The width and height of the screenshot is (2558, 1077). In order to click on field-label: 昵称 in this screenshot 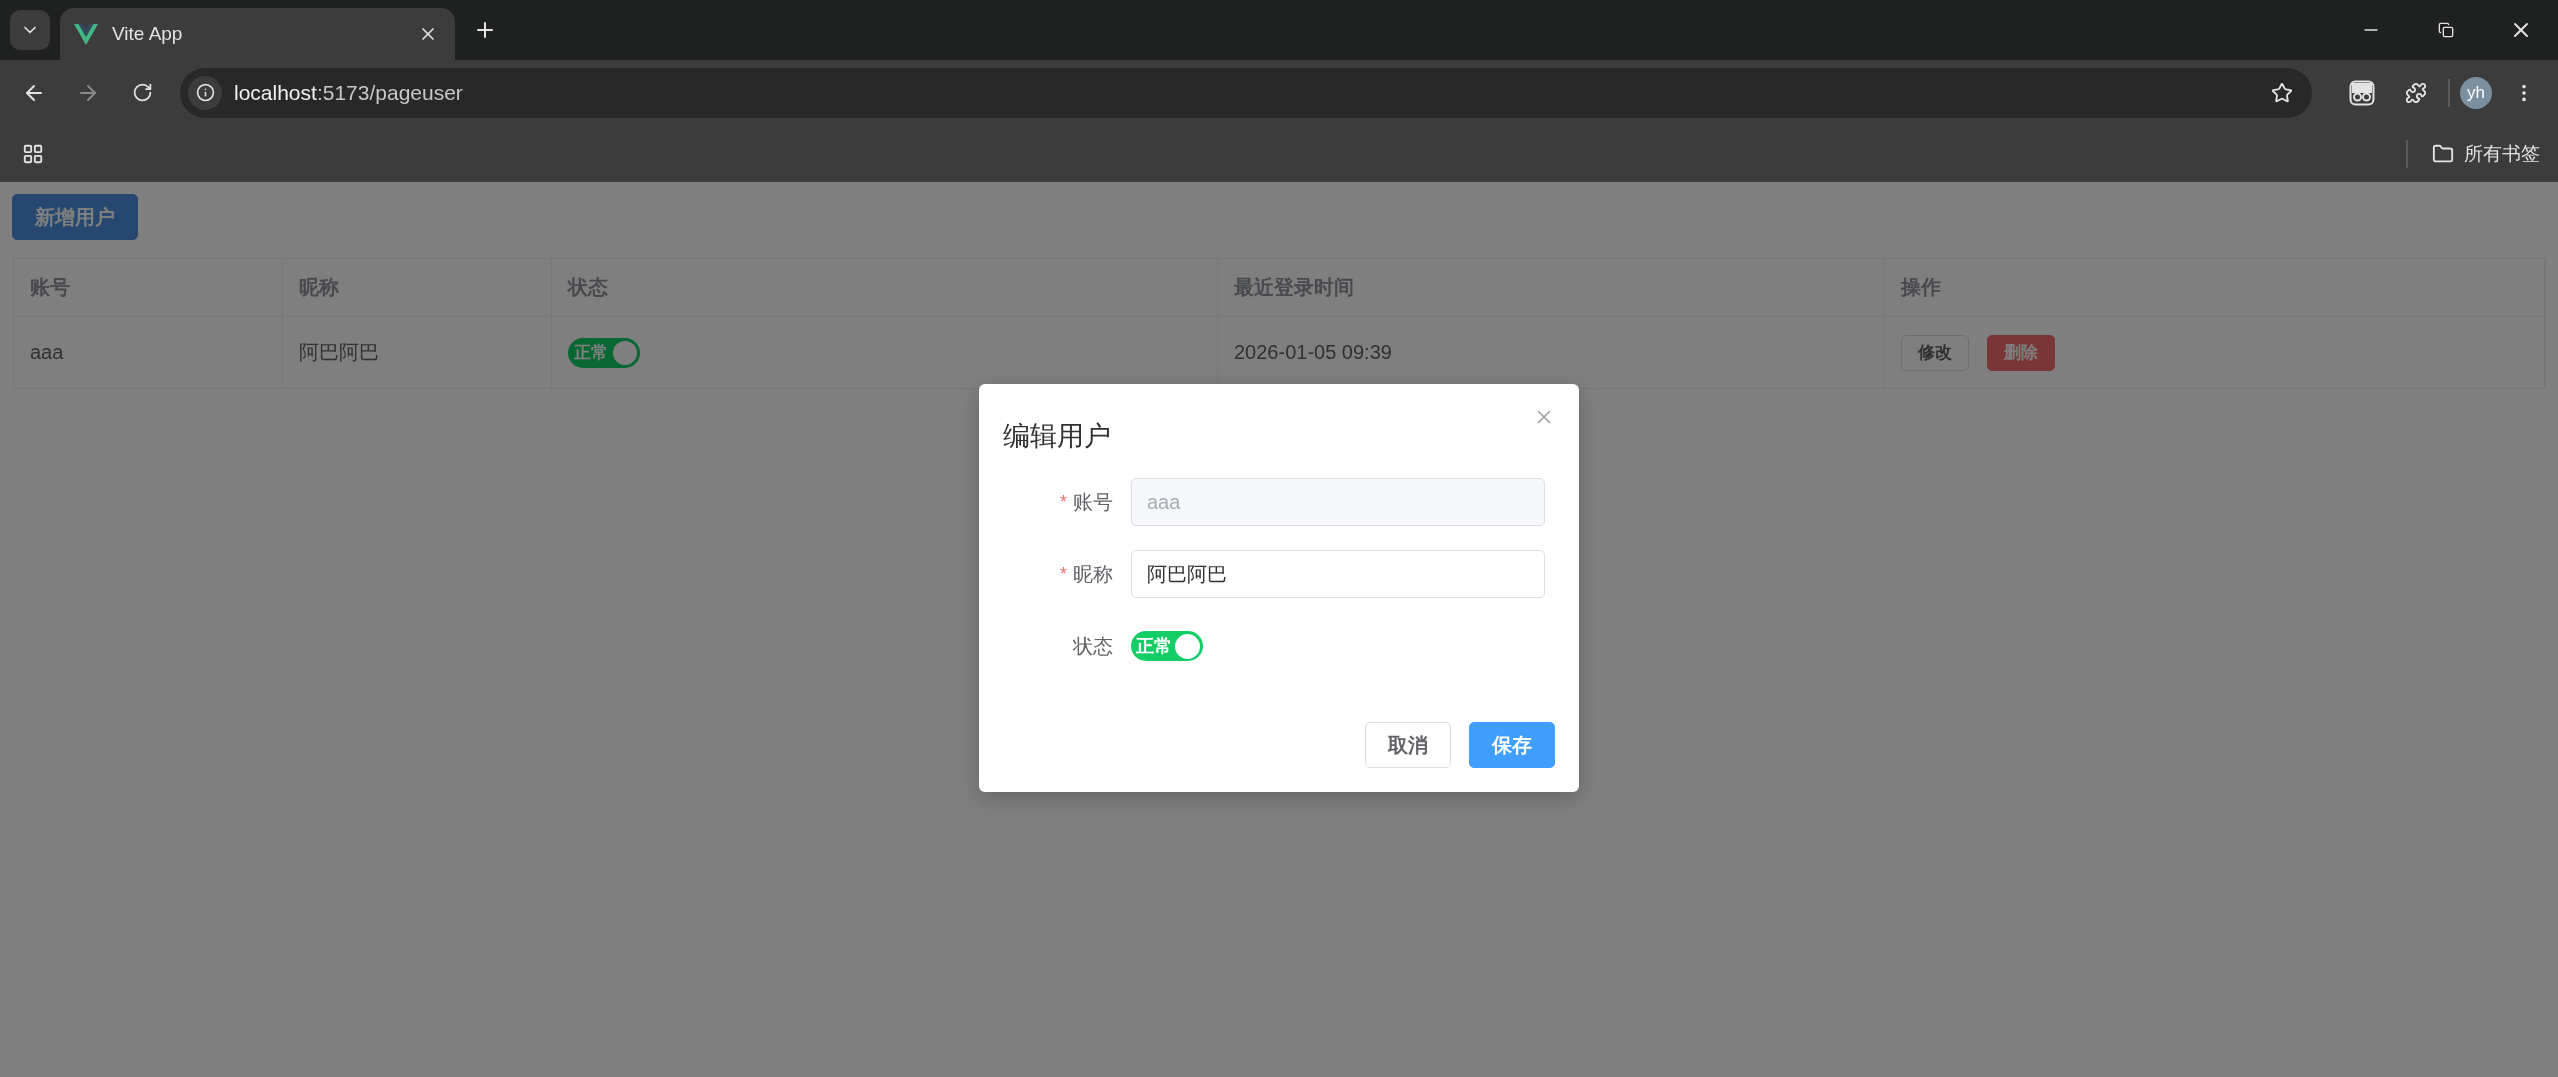, I will do `click(1093, 574)`.